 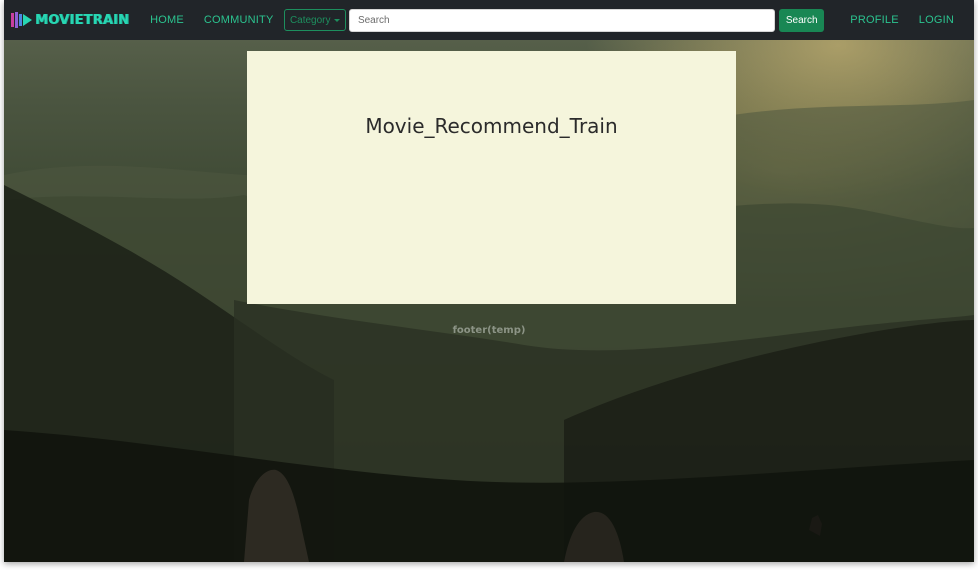 I want to click on category-dropdown-button: Category, so click(x=314, y=20).